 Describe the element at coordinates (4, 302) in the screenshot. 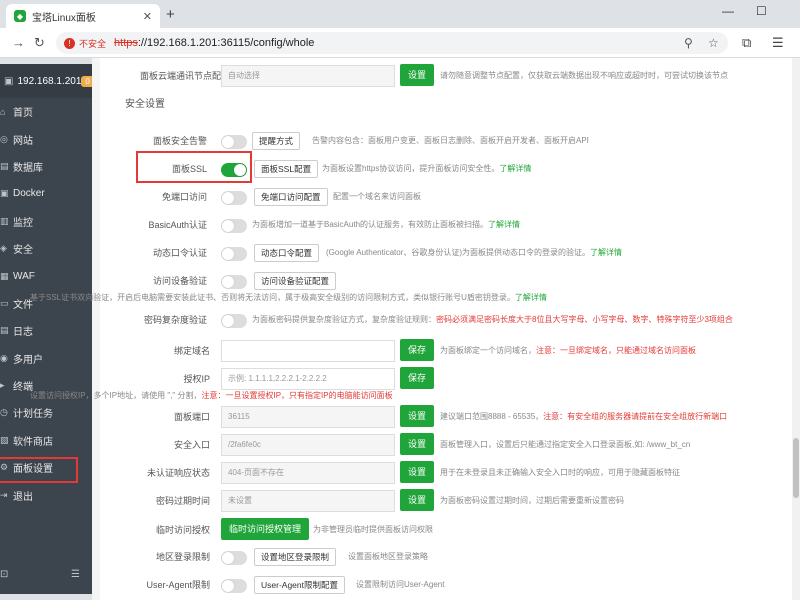

I see `folder-icon: ▭` at that location.